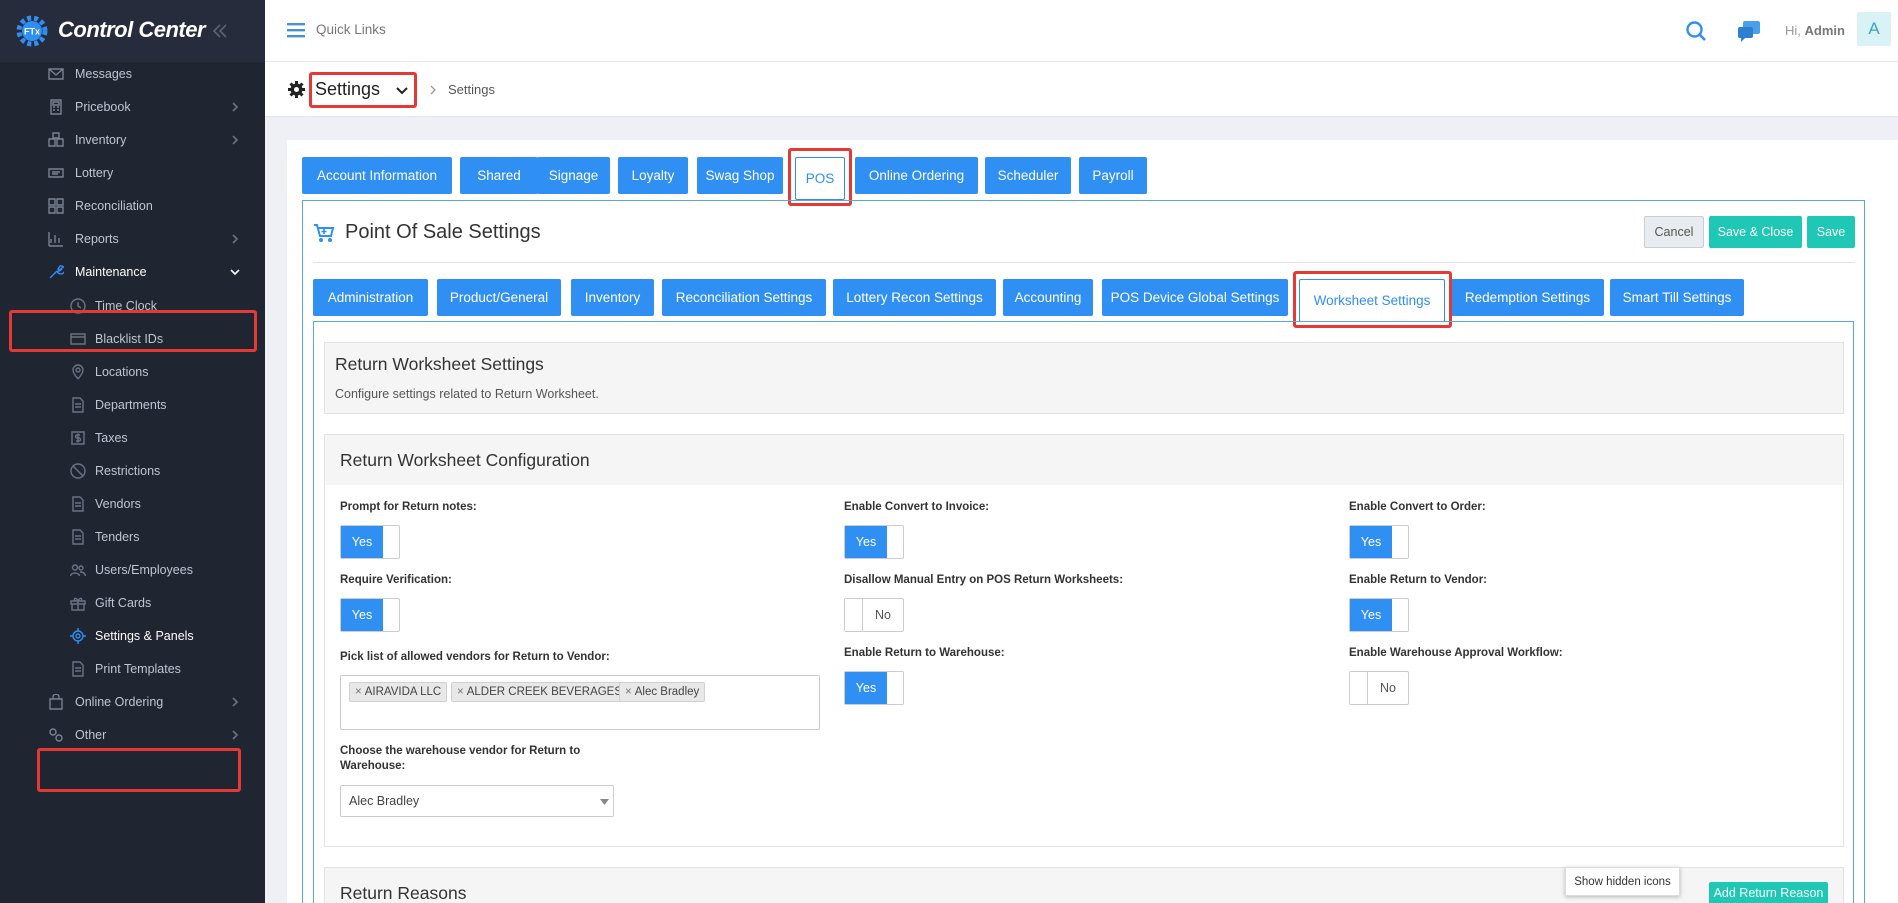 This screenshot has width=1898, height=903. I want to click on sidebar-item-label: Online Ordering, so click(119, 702).